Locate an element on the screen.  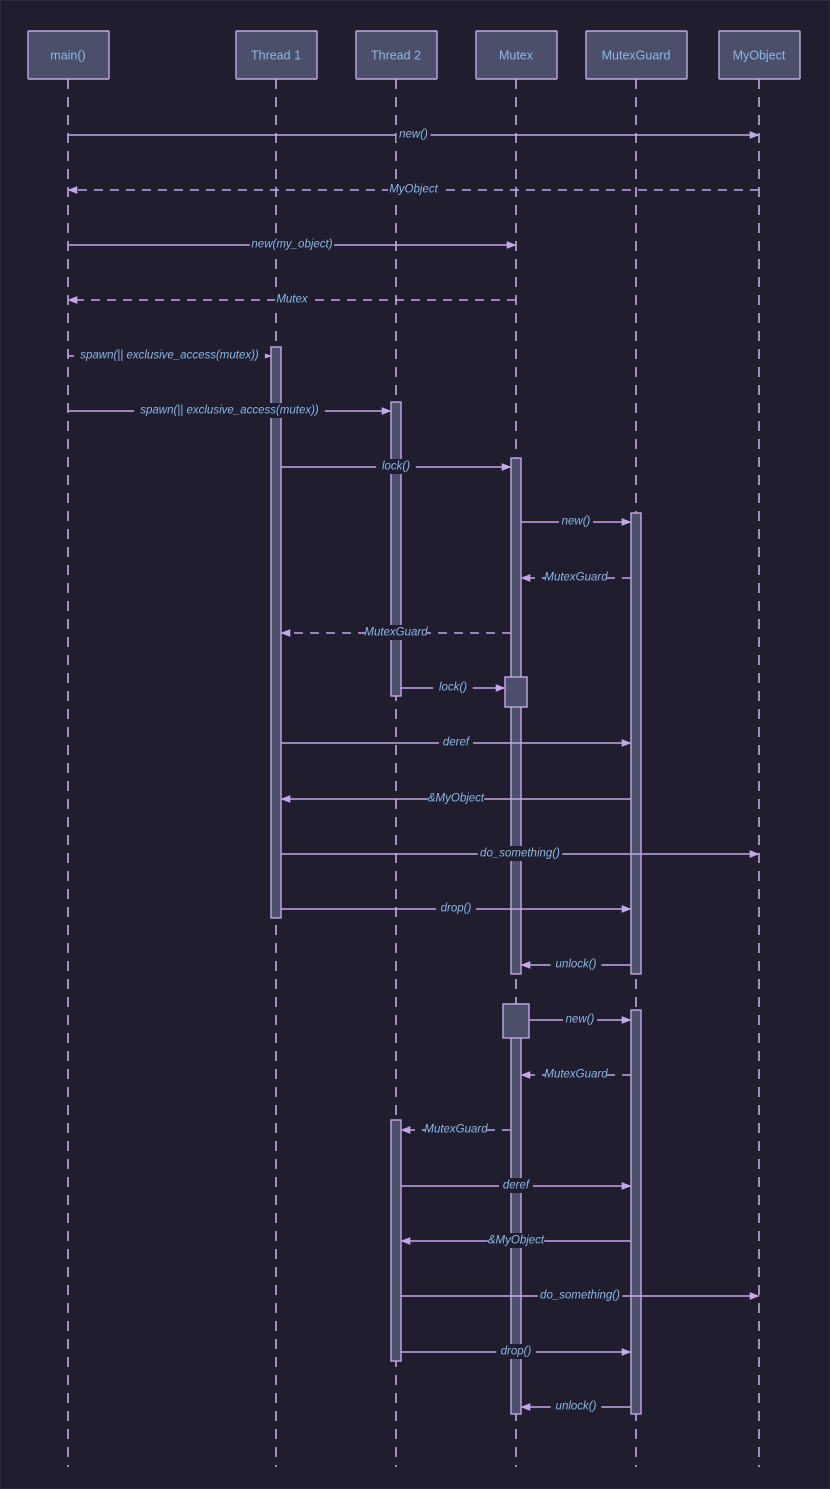
message-m02: MyObject is located at coordinates (413, 189).